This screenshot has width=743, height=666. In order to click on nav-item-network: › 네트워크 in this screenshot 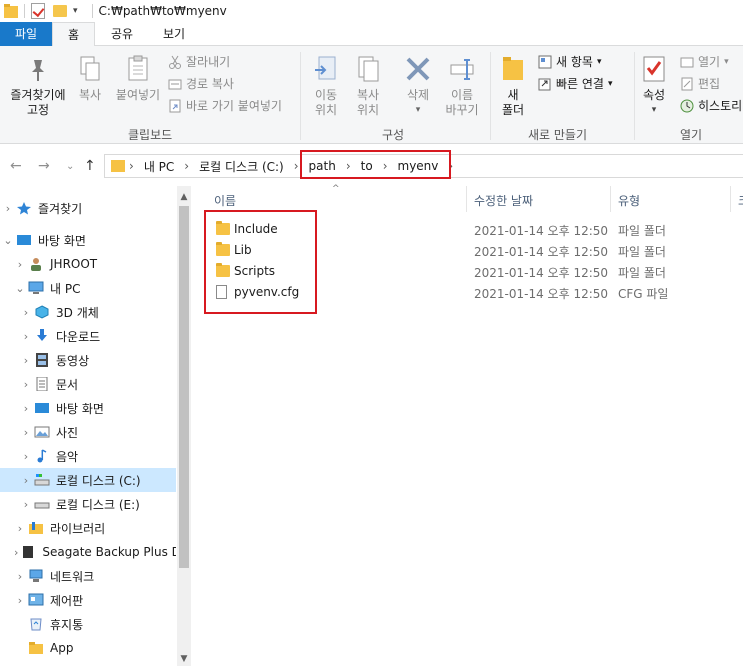, I will do `click(88, 576)`.